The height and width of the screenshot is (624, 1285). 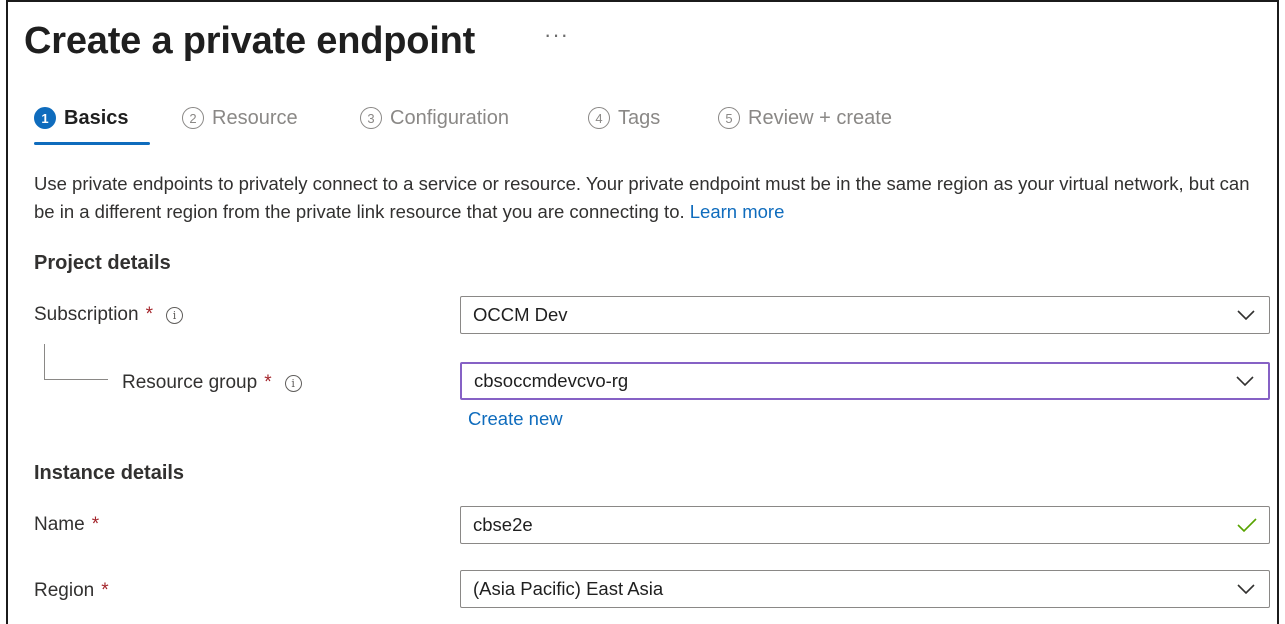 I want to click on step-number-icon: 1, so click(x=45, y=118).